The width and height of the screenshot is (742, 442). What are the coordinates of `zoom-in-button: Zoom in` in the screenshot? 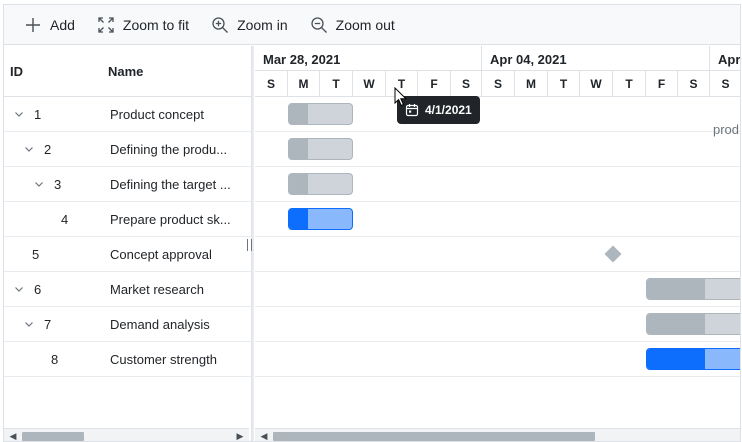 It's located at (253, 25).